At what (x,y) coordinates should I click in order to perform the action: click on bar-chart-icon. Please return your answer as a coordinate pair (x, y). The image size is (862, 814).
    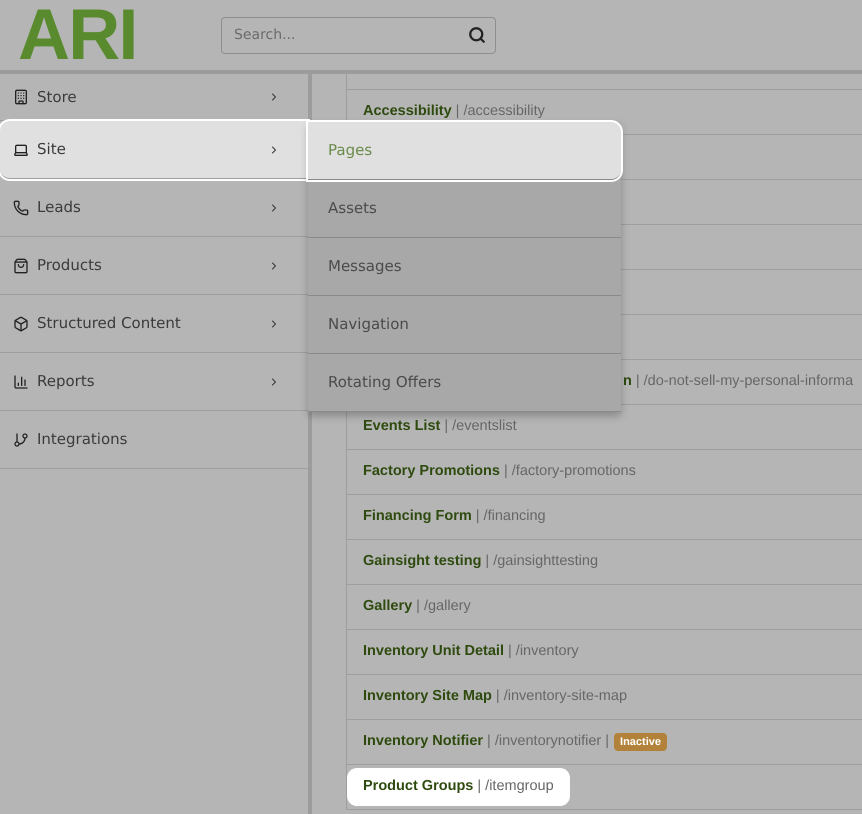
    Looking at the image, I should click on (21, 382).